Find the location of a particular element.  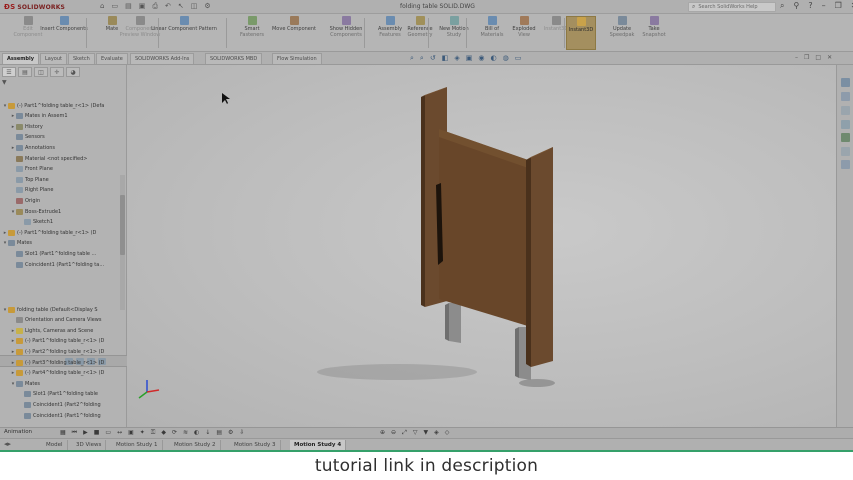

tree-item: Sensors is located at coordinates (22, 137).